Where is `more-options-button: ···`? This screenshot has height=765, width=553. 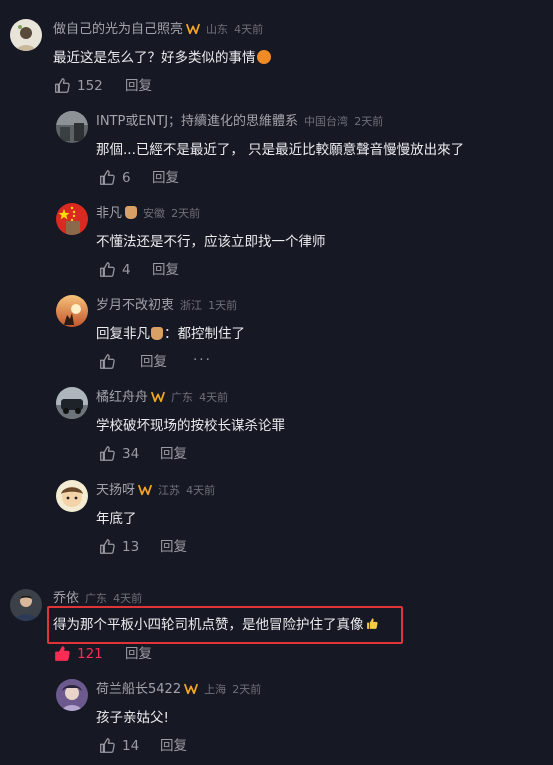 more-options-button: ··· is located at coordinates (202, 360).